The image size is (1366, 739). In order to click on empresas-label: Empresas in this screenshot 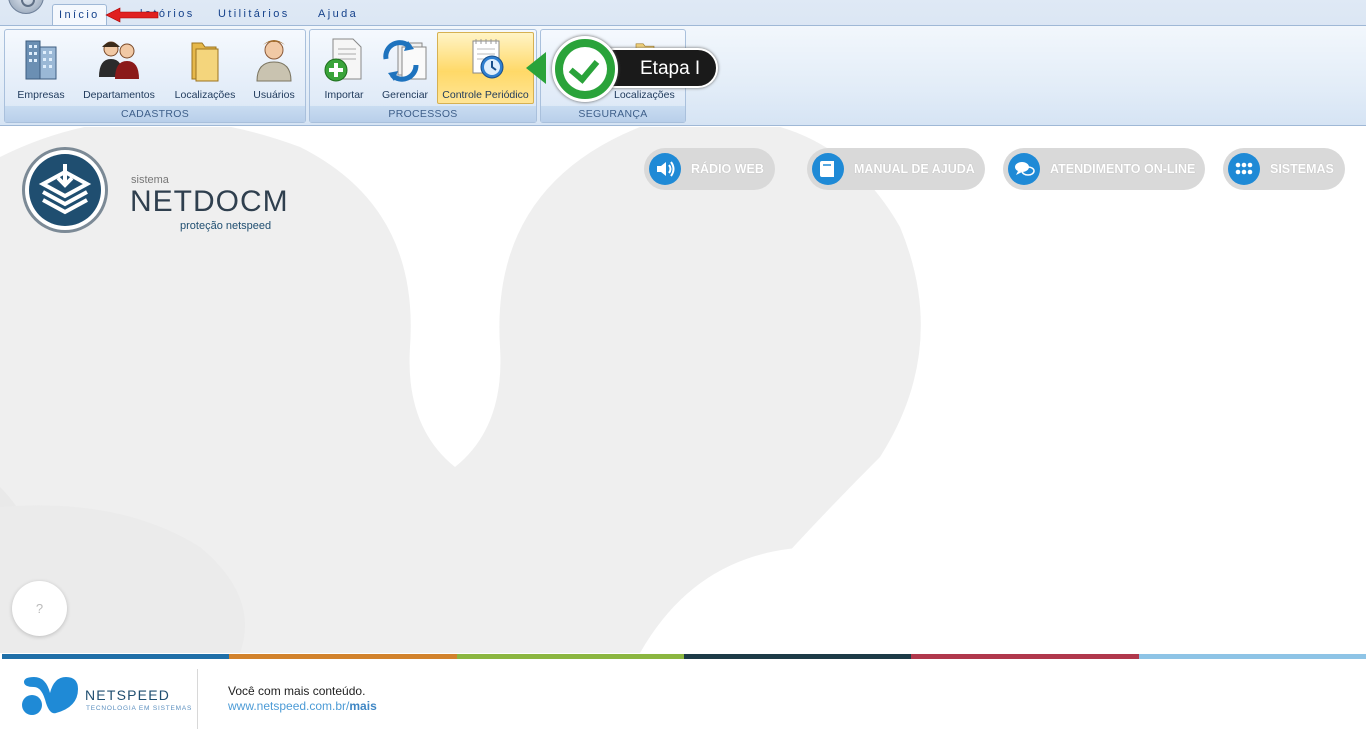, I will do `click(41, 95)`.